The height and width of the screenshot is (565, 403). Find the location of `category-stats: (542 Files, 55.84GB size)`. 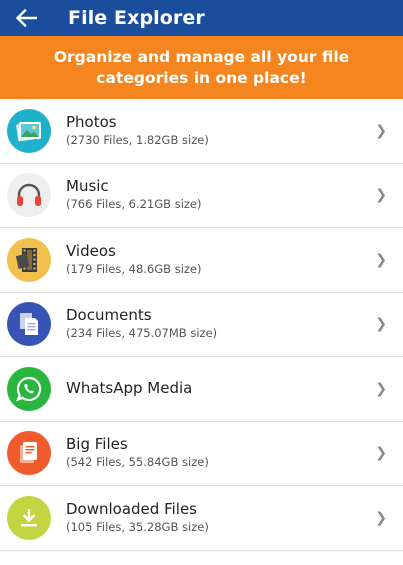

category-stats: (542 Files, 55.84GB size) is located at coordinates (137, 462).